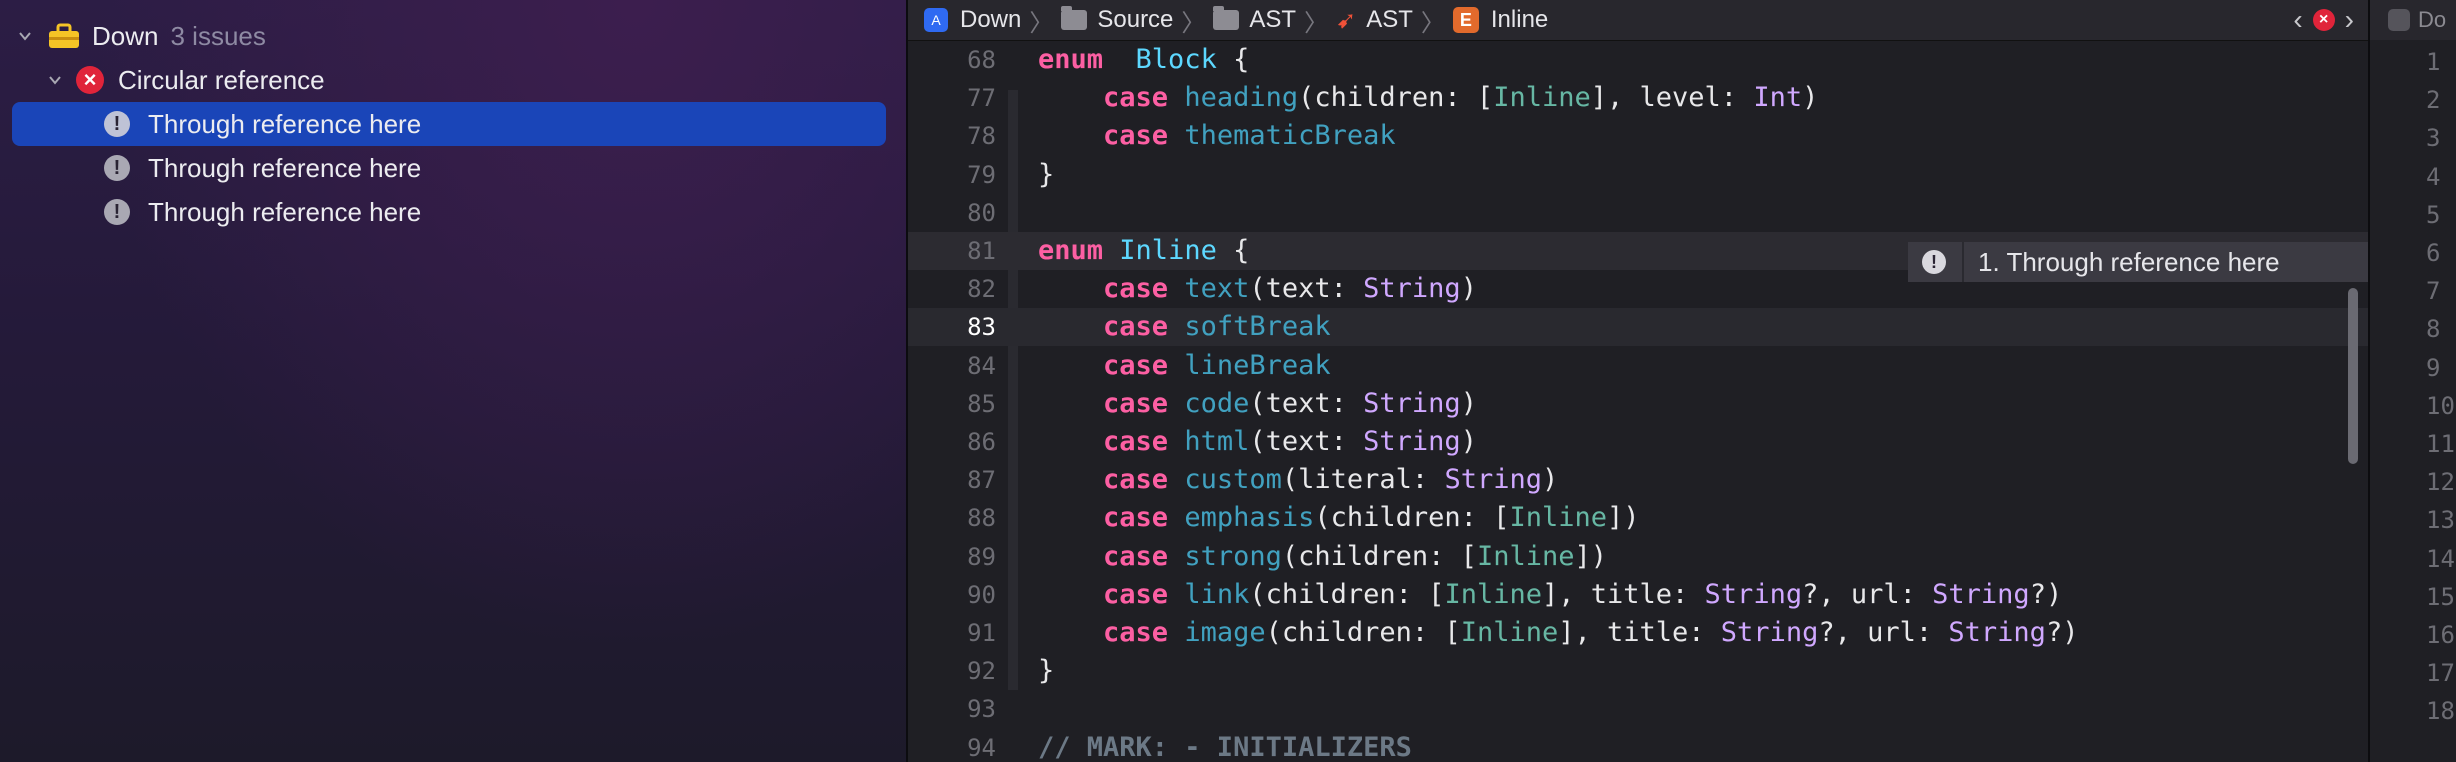 Image resolution: width=2456 pixels, height=762 pixels. I want to click on chevron-right-icon: 〉, so click(1432, 23).